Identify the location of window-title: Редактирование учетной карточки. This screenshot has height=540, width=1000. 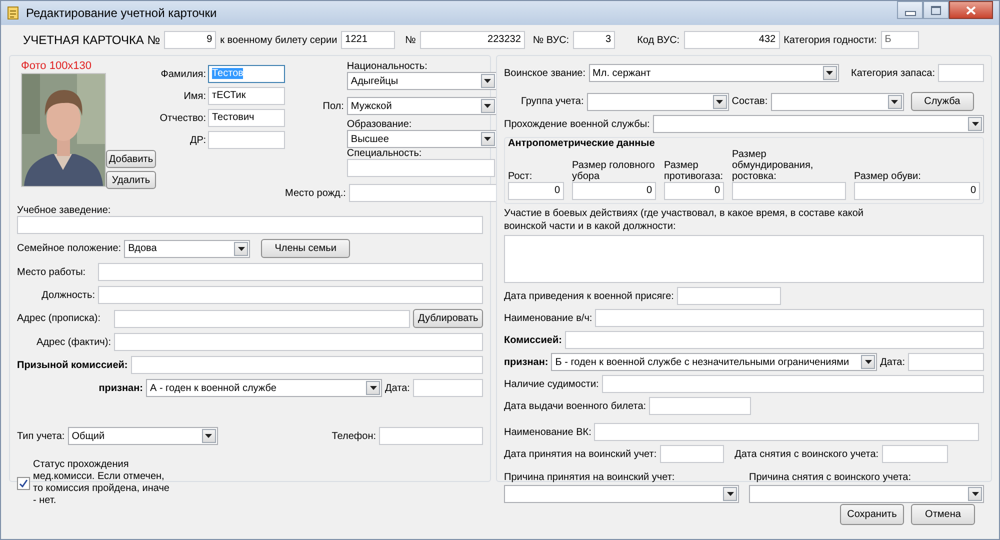
(121, 13).